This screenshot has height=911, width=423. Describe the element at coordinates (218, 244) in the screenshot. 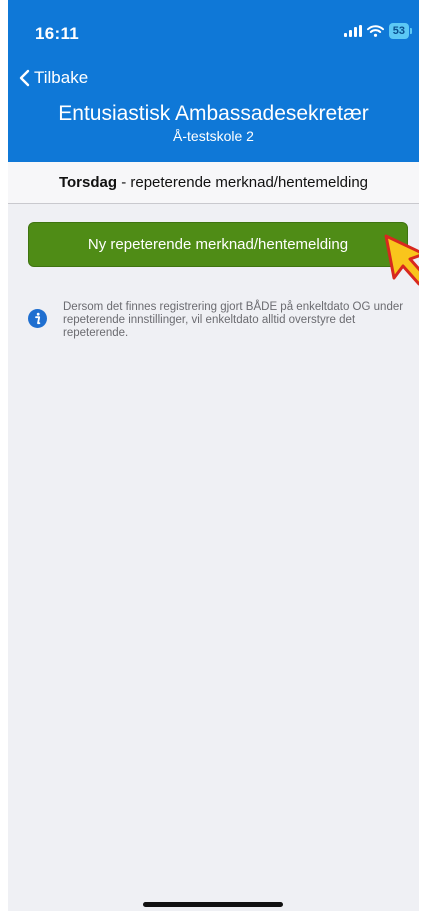

I see `new-repeating-note-button: Ny repeterende merknad/hentemelding` at that location.